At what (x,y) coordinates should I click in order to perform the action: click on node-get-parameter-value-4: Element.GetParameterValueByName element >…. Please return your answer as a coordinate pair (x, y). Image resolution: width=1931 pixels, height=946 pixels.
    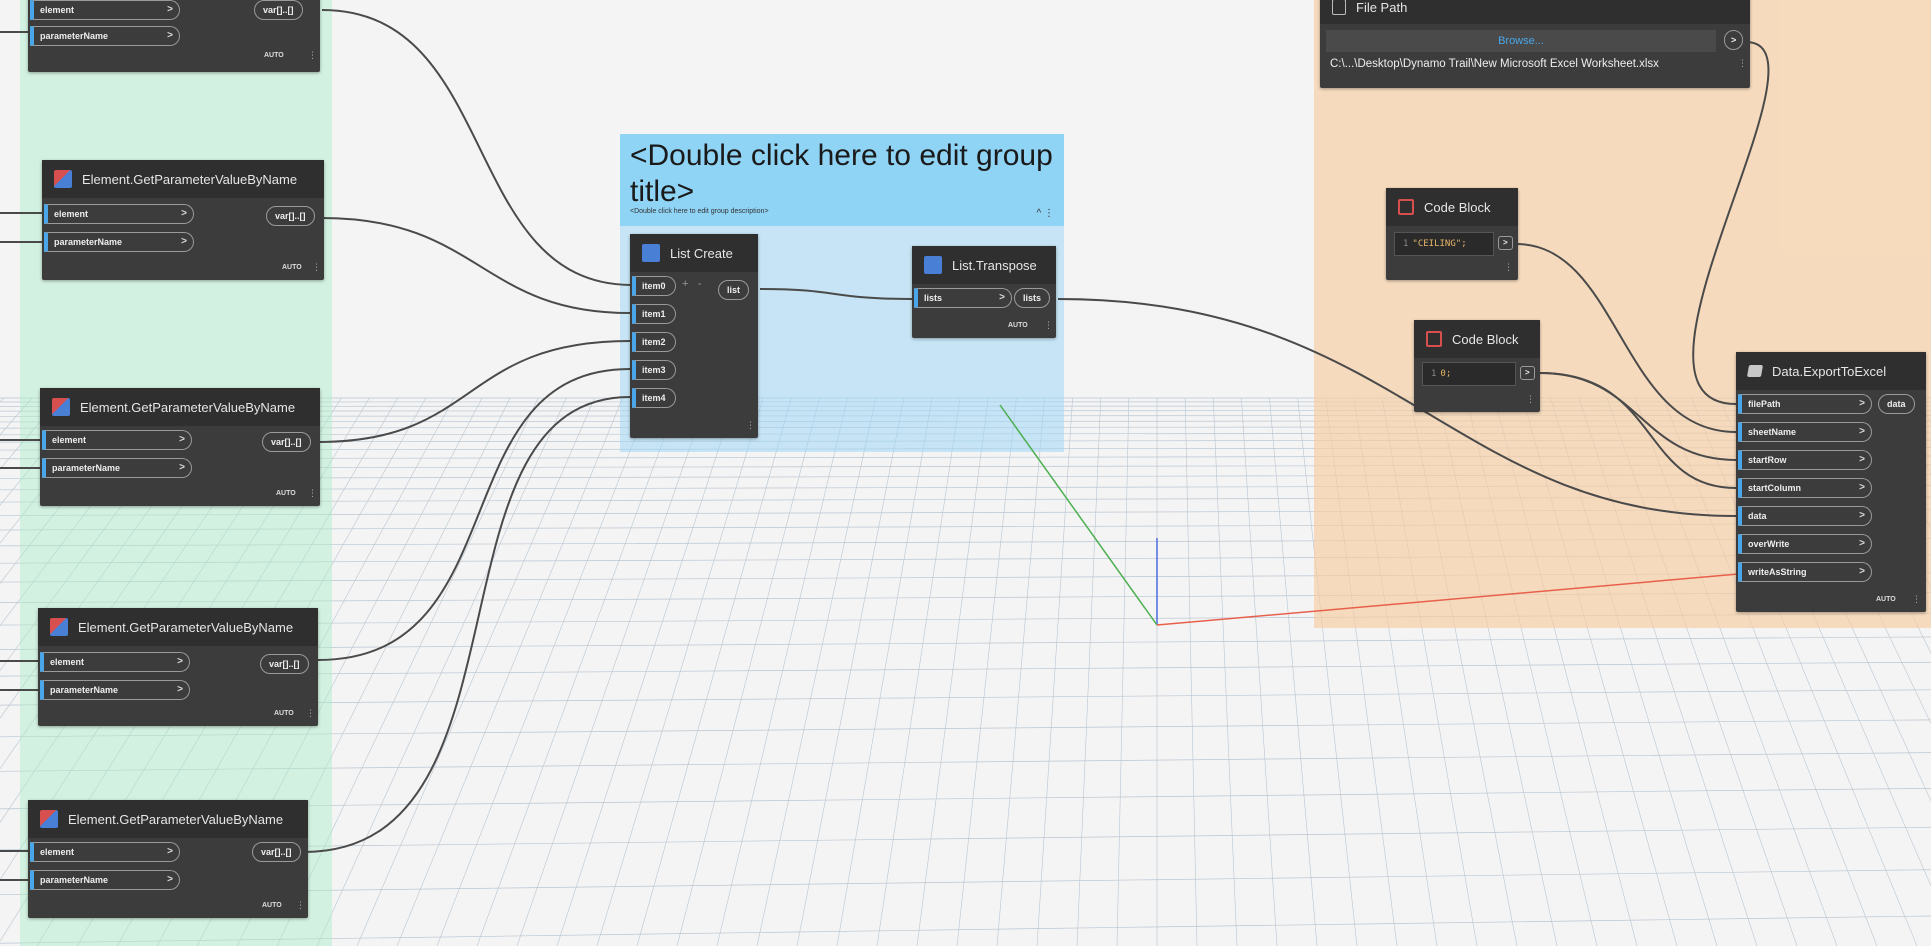
    Looking at the image, I should click on (168, 859).